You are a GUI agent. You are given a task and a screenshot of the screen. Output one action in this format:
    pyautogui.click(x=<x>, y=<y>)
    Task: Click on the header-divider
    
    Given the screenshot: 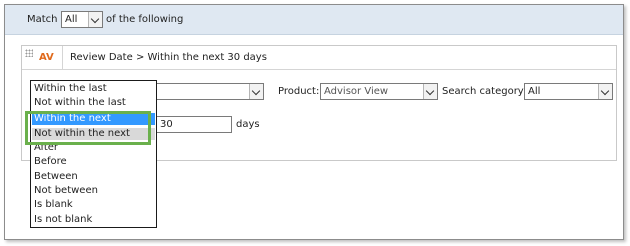 What is the action you would take?
    pyautogui.click(x=62, y=57)
    